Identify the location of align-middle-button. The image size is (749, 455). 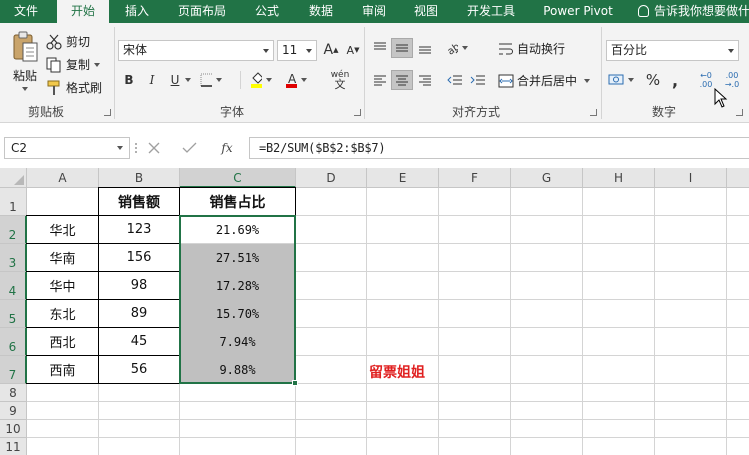
(402, 48).